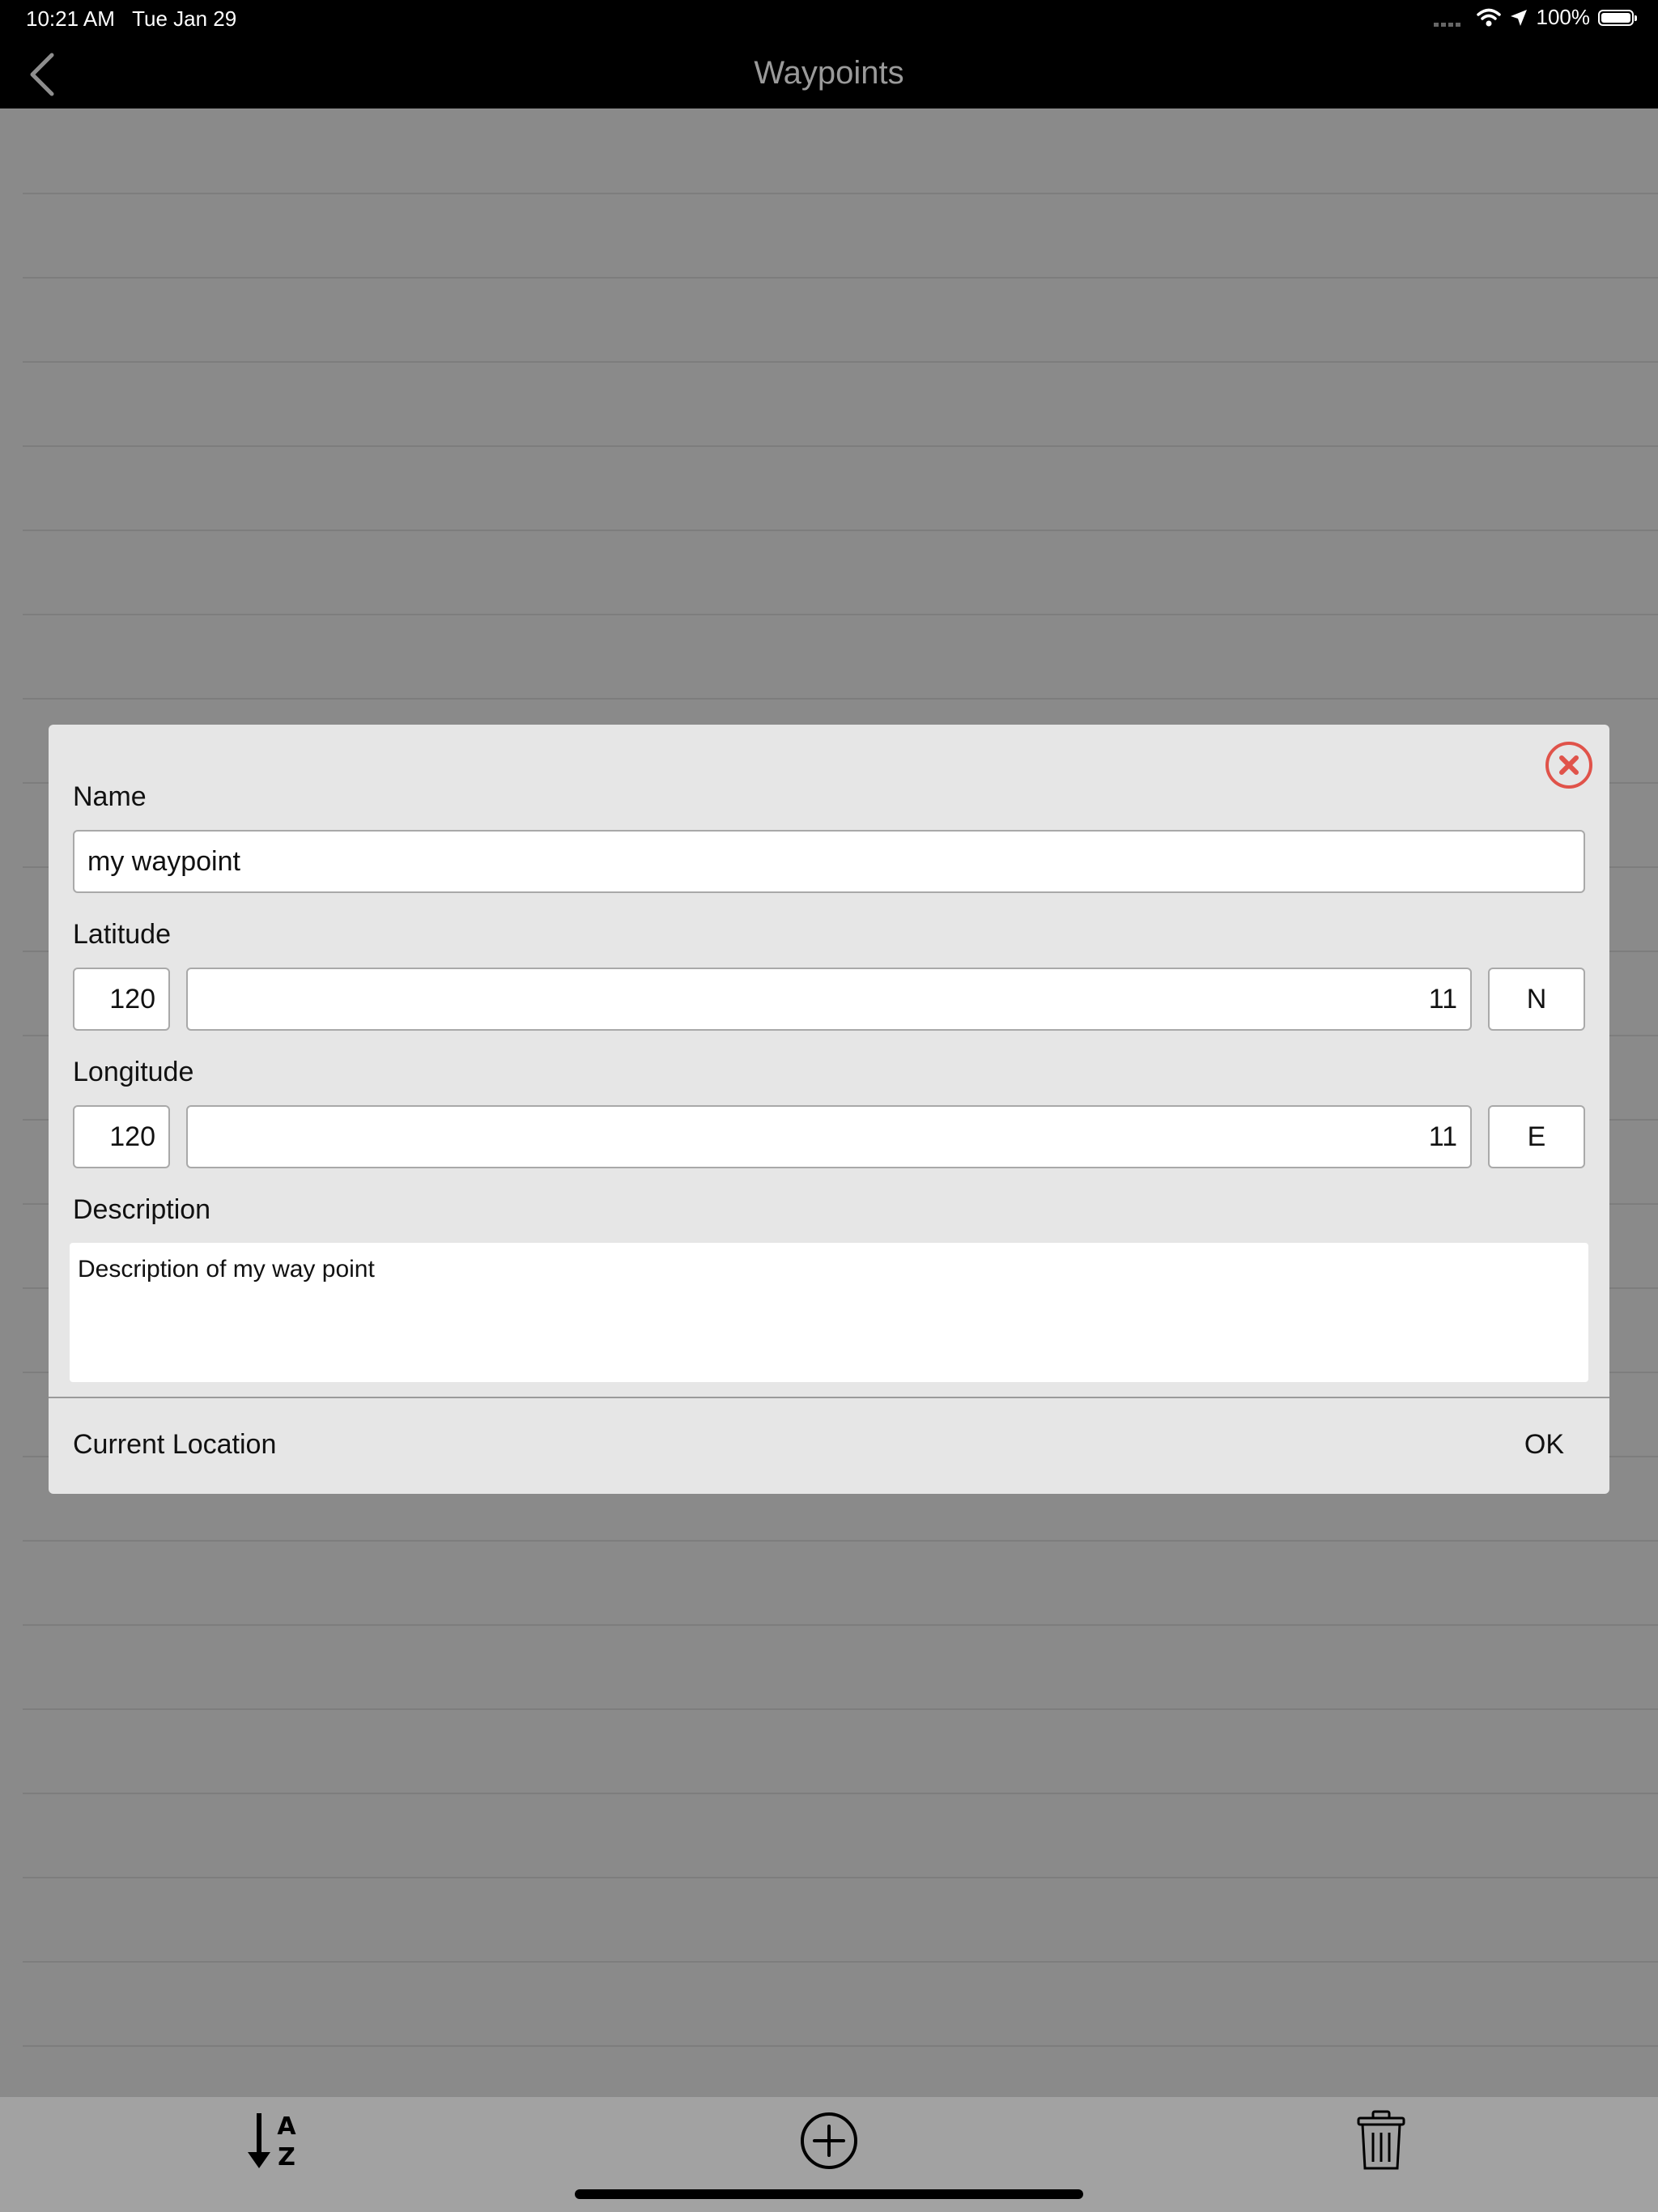 The width and height of the screenshot is (1658, 2212). Describe the element at coordinates (131, 19) in the screenshot. I see `status-time: 10:21 AM Tue Jan 29` at that location.